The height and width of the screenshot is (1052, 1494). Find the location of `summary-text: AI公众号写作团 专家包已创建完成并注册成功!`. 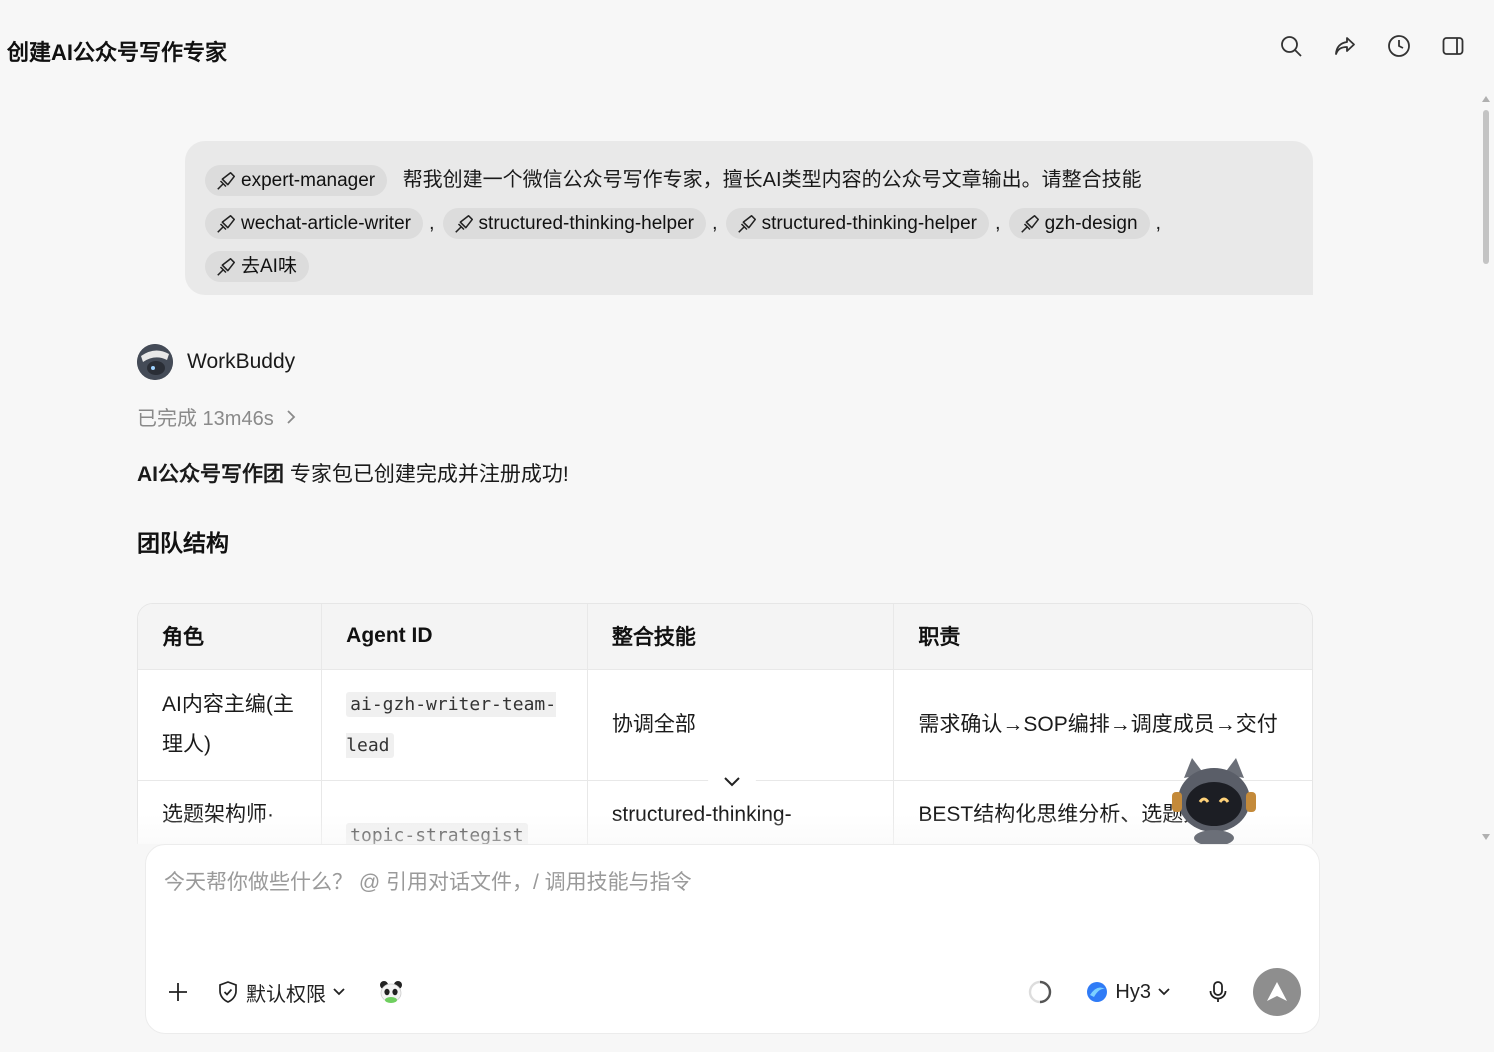

summary-text: AI公众号写作团 专家包已创建完成并注册成功! is located at coordinates (353, 473).